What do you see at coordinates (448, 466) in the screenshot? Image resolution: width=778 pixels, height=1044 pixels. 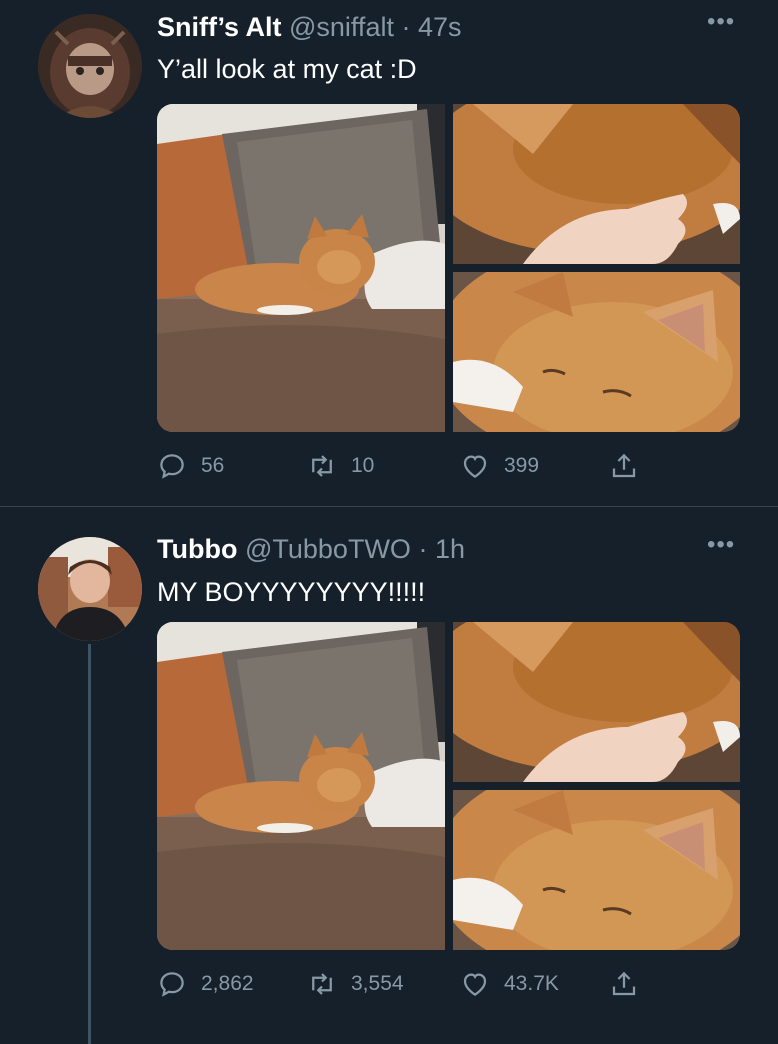 I see `action-bar: 56 10 399` at bounding box center [448, 466].